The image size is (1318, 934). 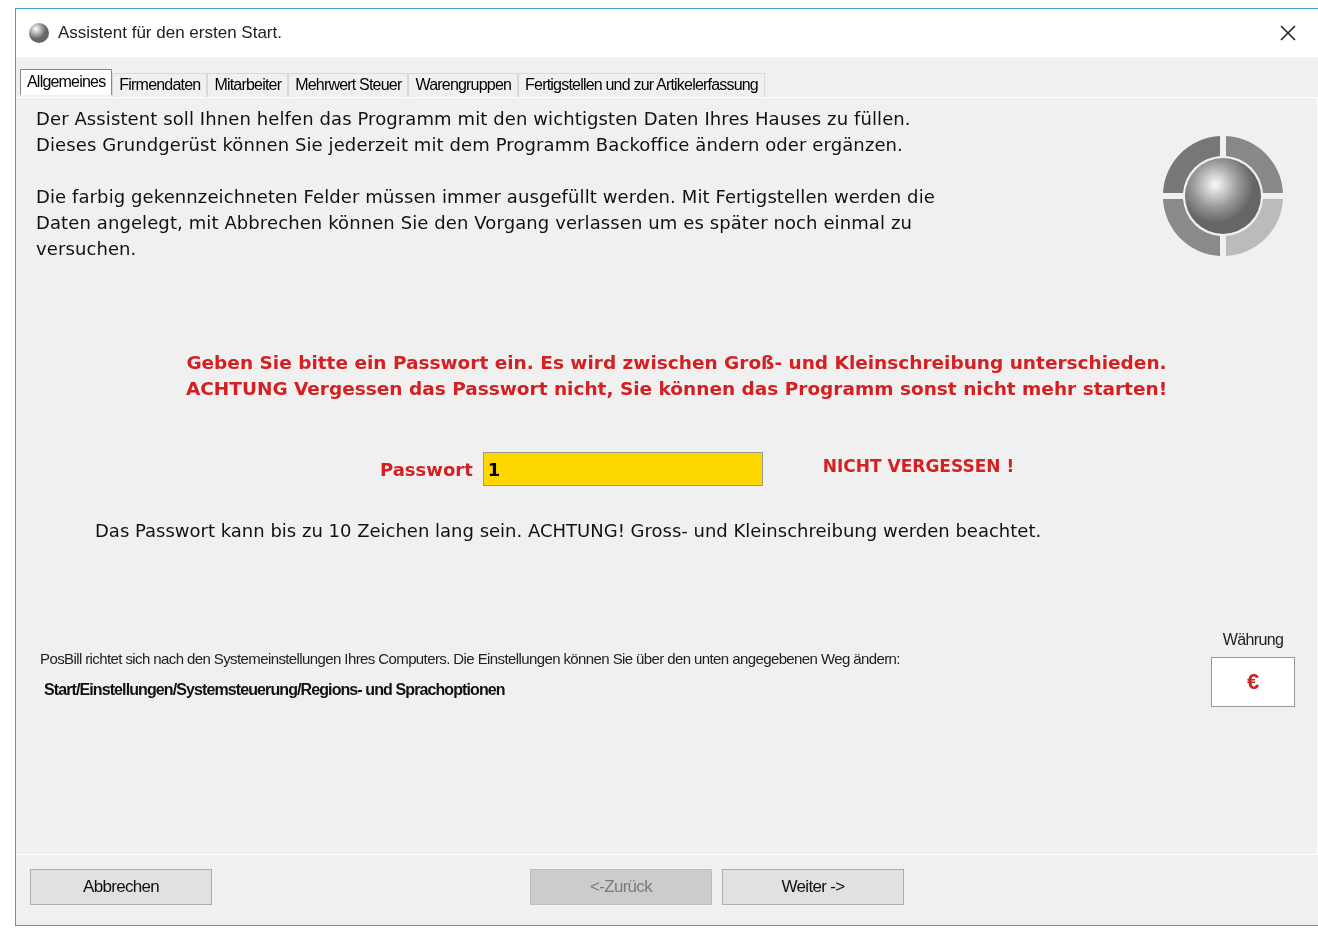 What do you see at coordinates (160, 85) in the screenshot?
I see `tab: Firmendaten` at bounding box center [160, 85].